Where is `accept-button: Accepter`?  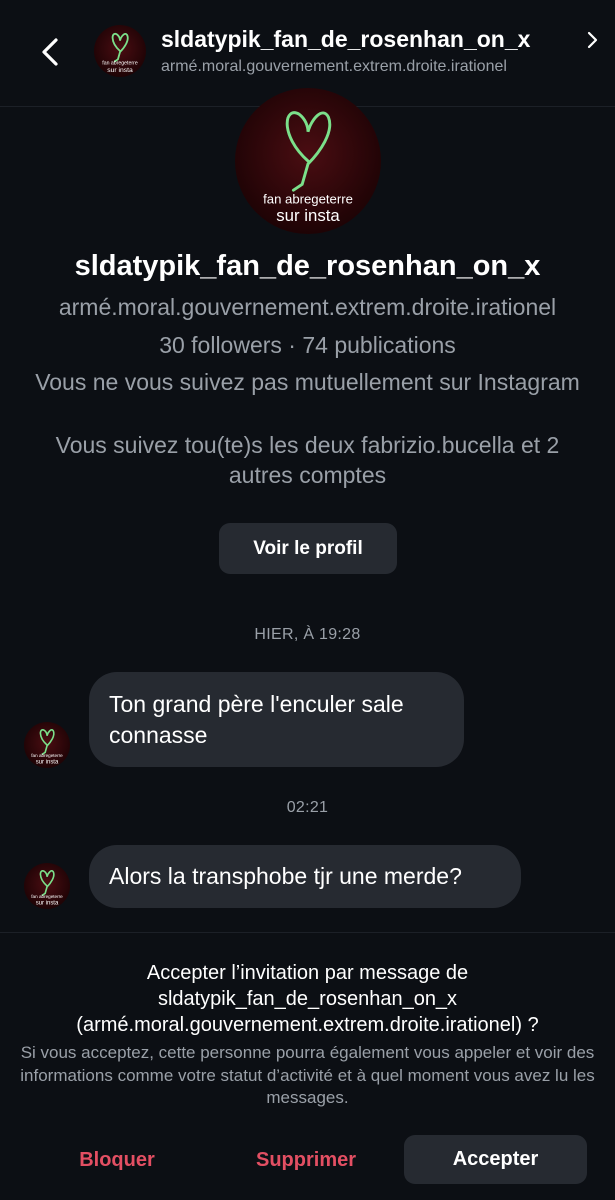
accept-button: Accepter is located at coordinates (495, 1159).